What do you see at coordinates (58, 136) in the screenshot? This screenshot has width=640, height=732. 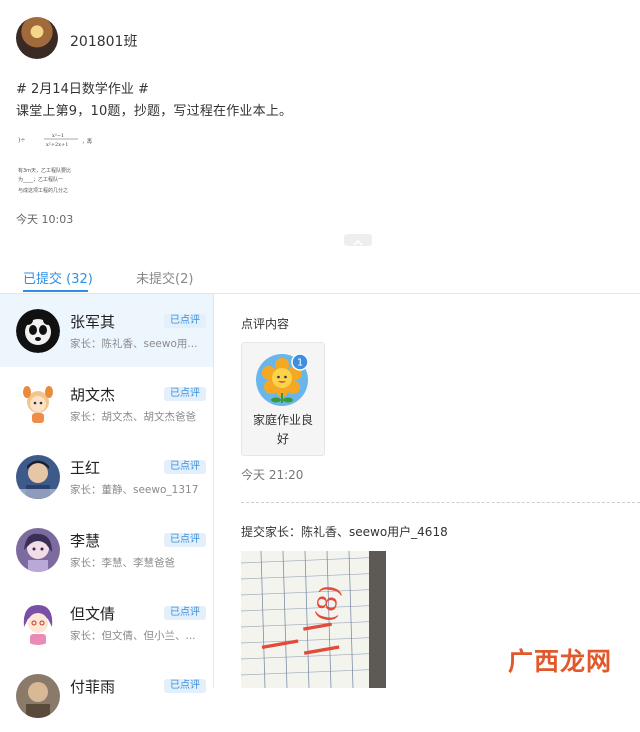 I see `svg-text: x²−1` at bounding box center [58, 136].